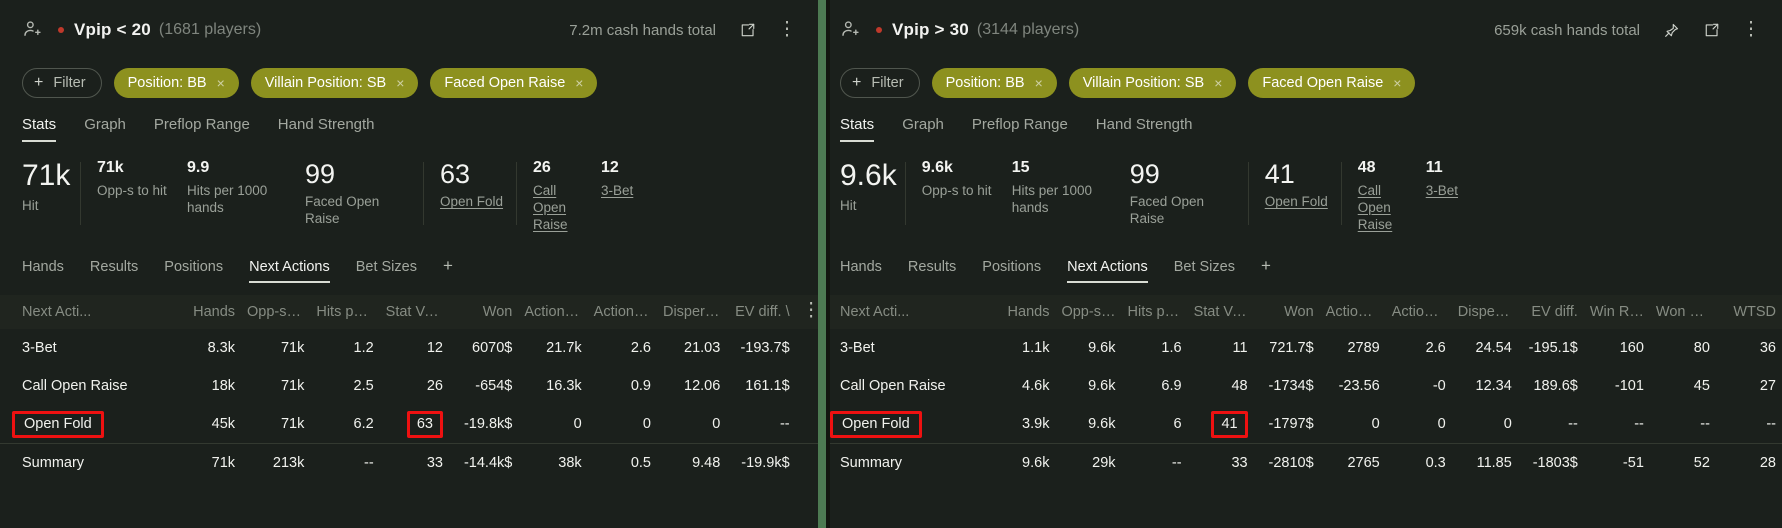 This screenshot has width=1782, height=528. I want to click on table-cell: 2789, so click(1363, 348).